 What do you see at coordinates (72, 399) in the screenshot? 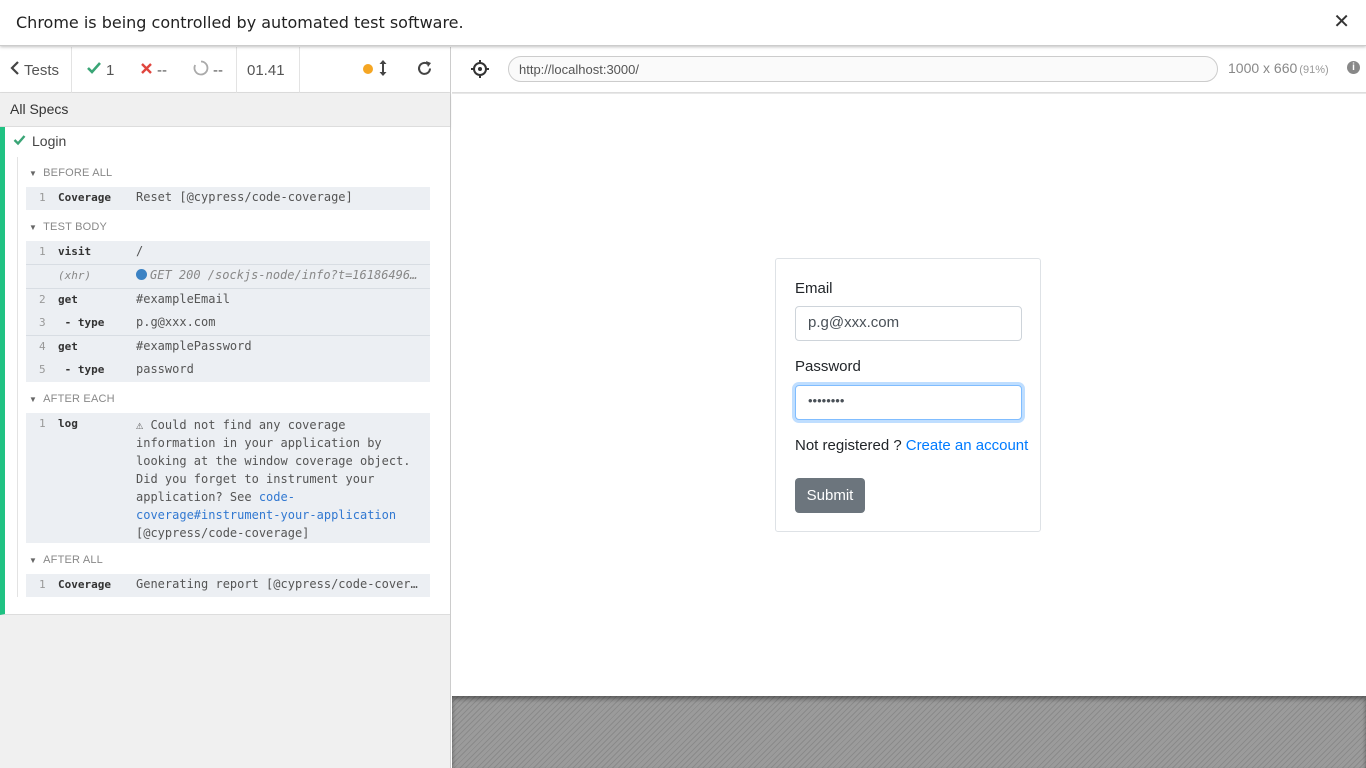
I see `hook-after-each: ▼ AFTER EACH` at bounding box center [72, 399].